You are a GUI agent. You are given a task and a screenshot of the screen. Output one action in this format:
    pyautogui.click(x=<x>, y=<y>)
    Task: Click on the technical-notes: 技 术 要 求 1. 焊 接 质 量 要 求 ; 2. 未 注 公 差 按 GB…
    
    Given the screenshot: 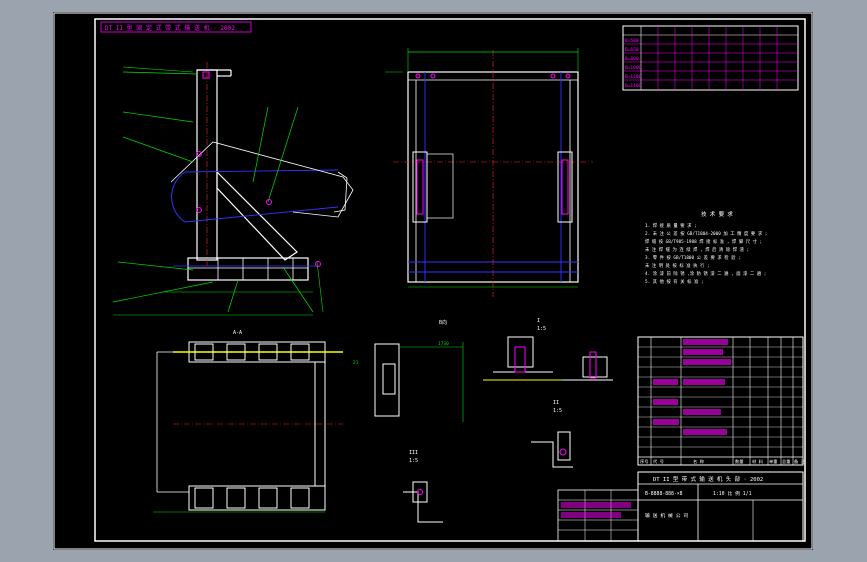 What is the action you would take?
    pyautogui.click(x=706, y=247)
    